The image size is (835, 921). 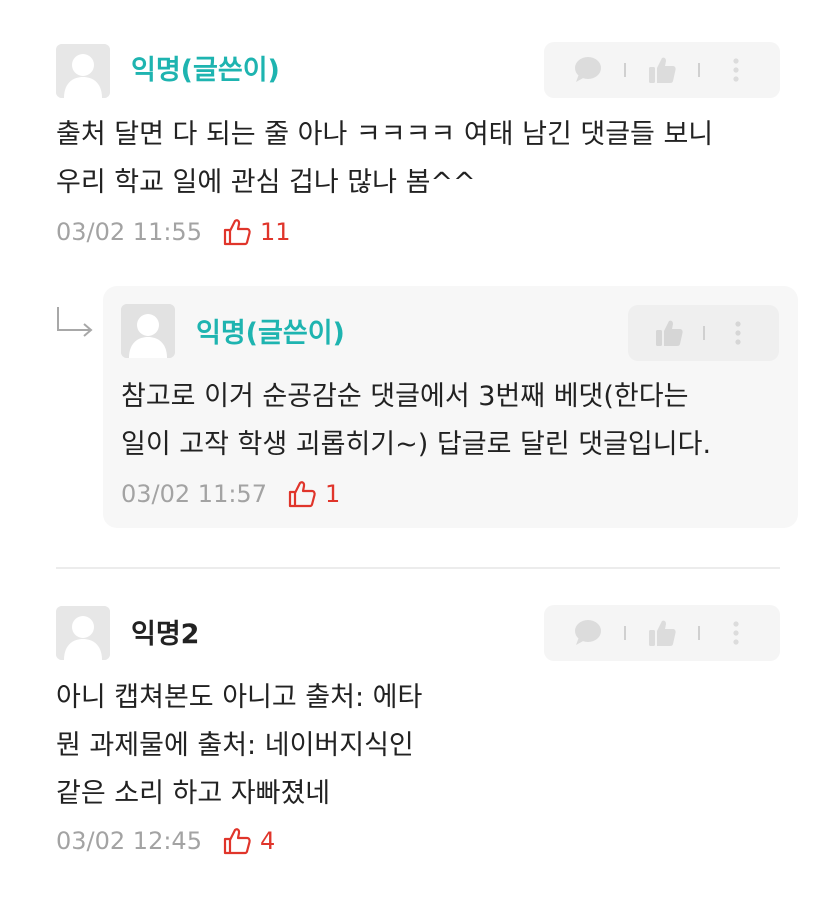 I want to click on comment-text-line: 아니 캡쳐본도 아니고 출처: 에타, so click(x=239, y=697).